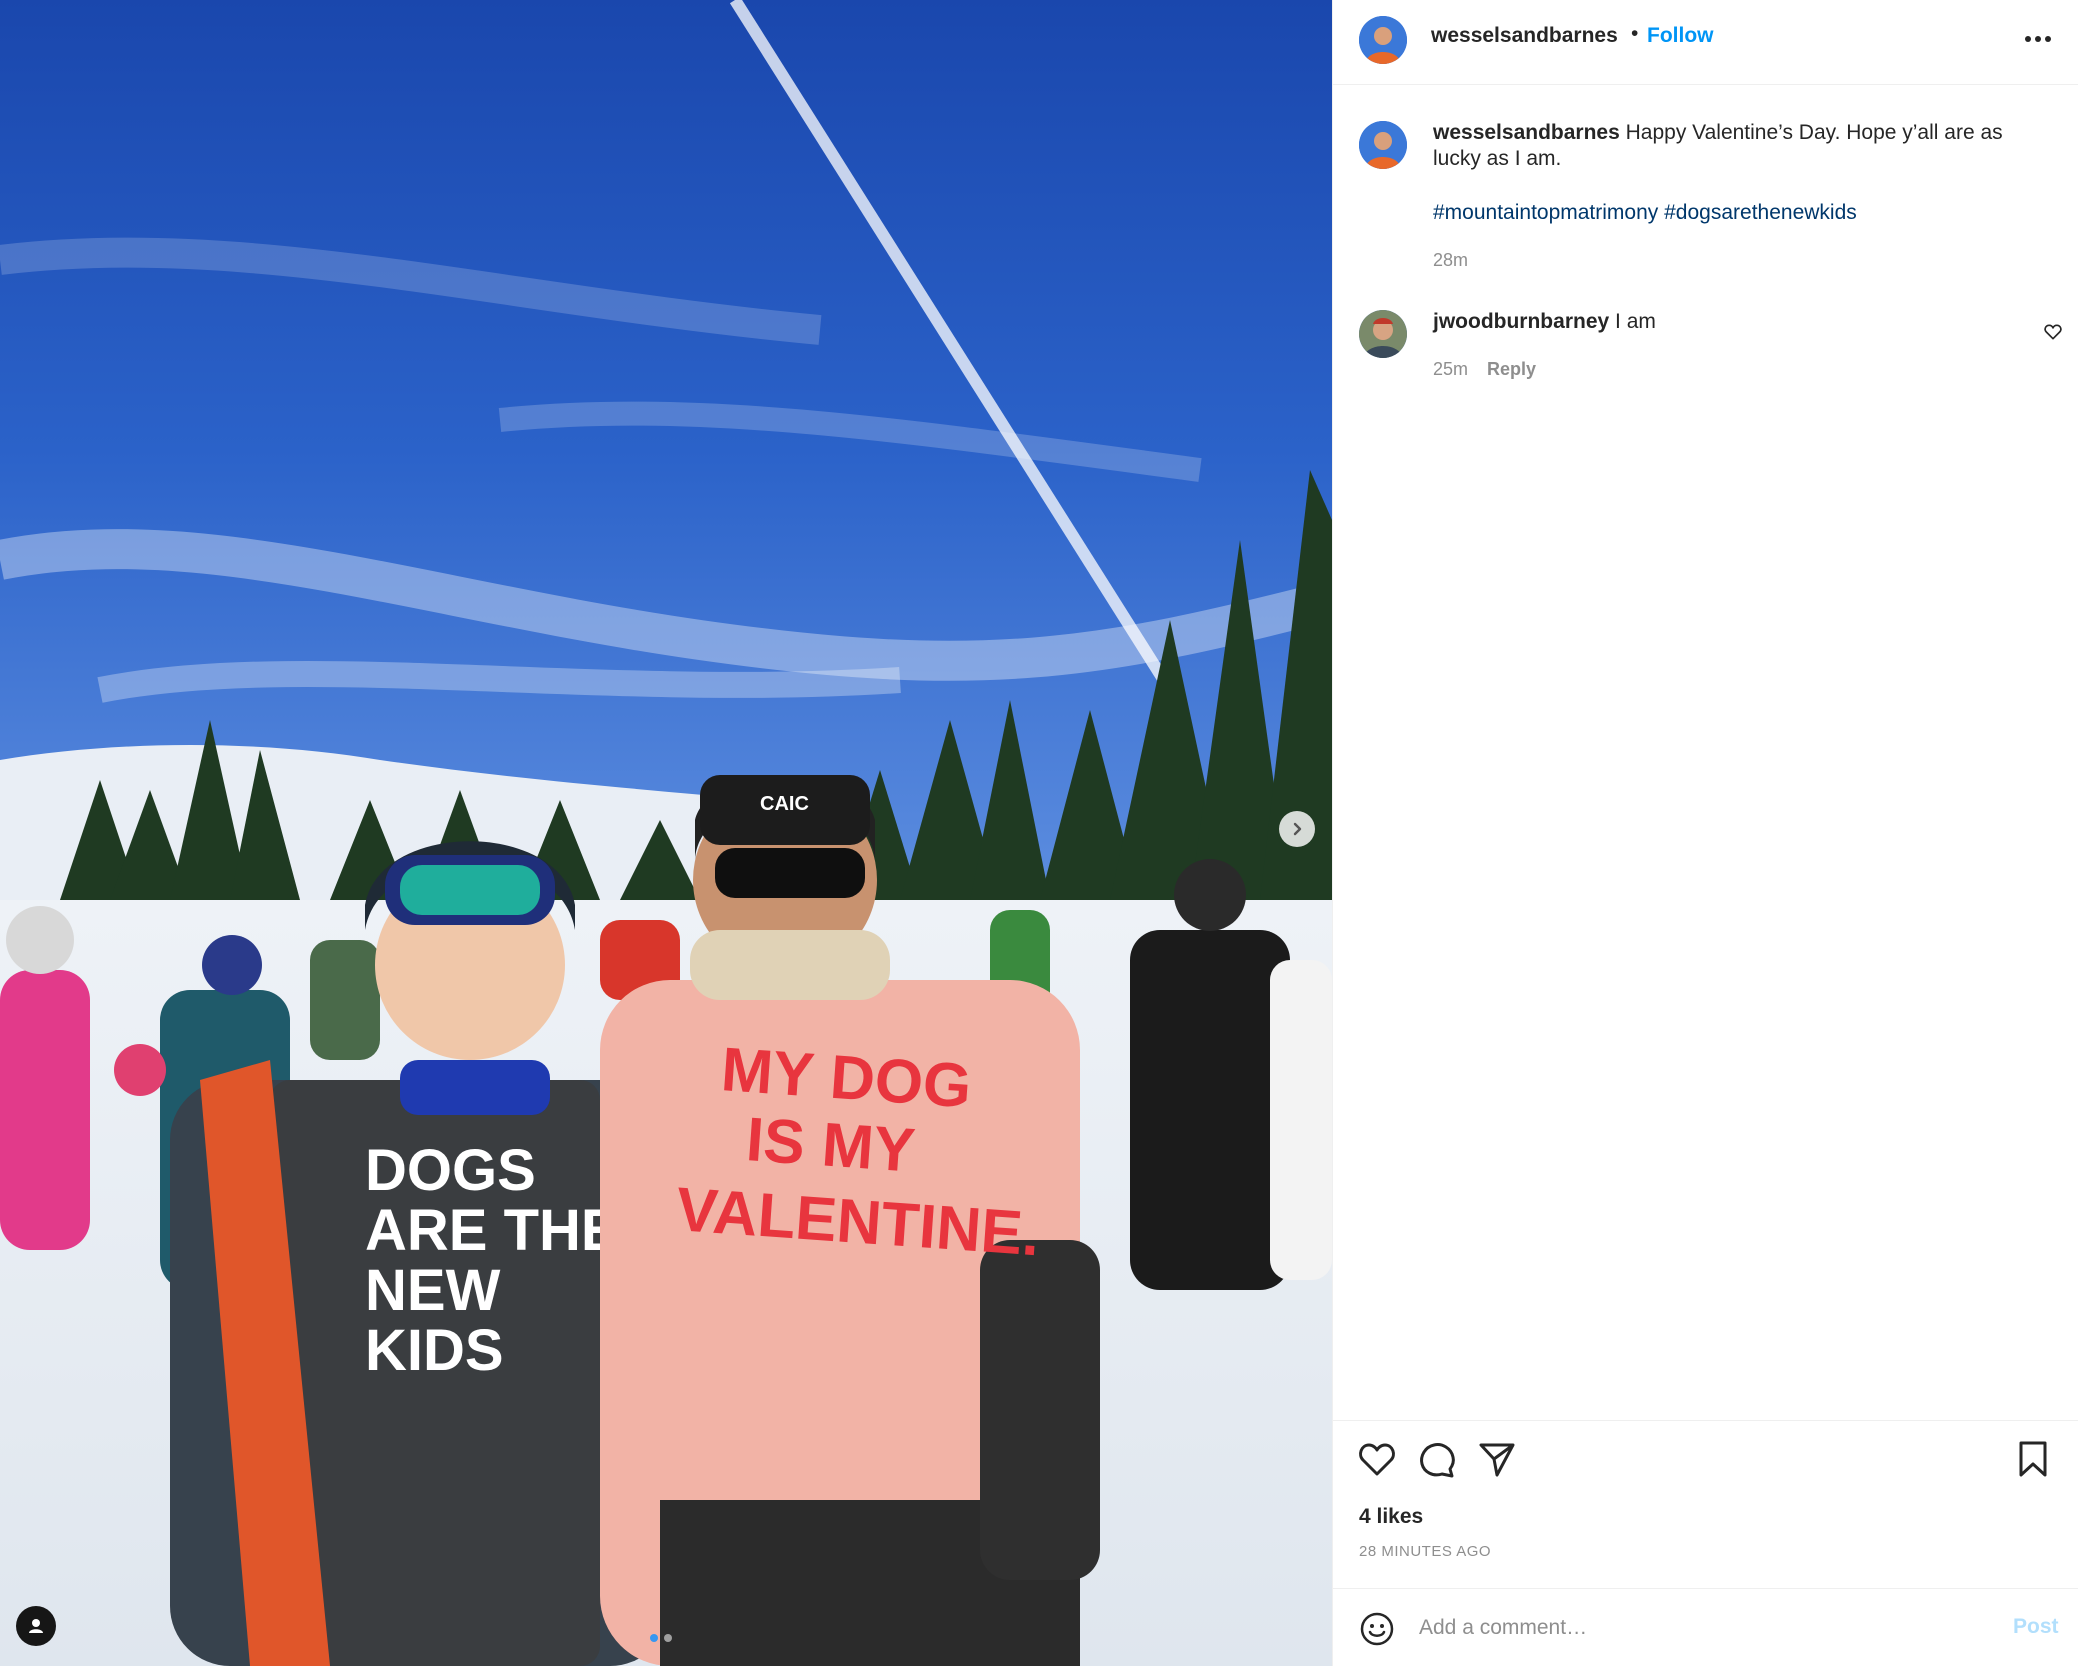 The height and width of the screenshot is (1667, 2078). What do you see at coordinates (433, 1290) in the screenshot?
I see `svg-text: NEW` at bounding box center [433, 1290].